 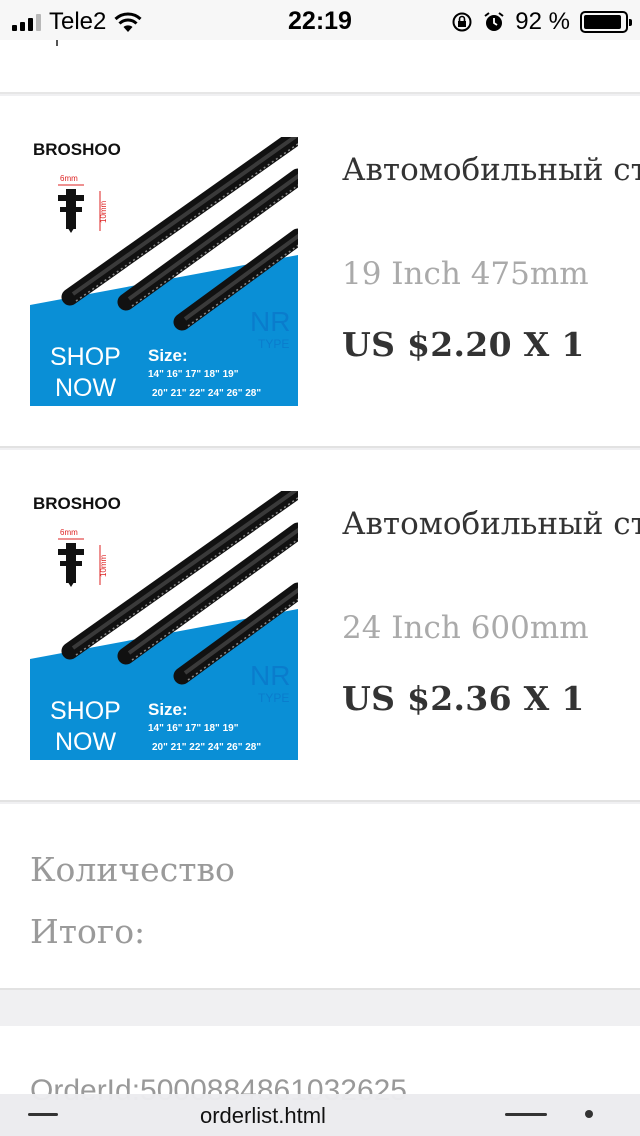 What do you see at coordinates (494, 21) in the screenshot?
I see `alarm-icon` at bounding box center [494, 21].